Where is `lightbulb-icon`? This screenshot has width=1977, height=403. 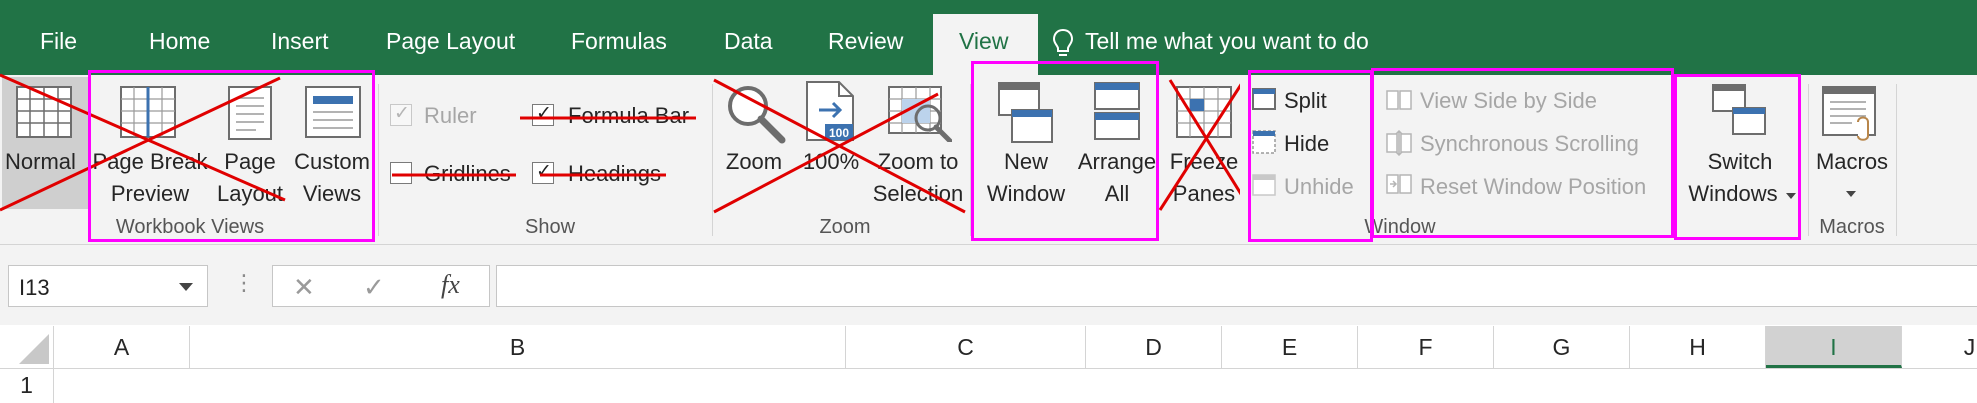
lightbulb-icon is located at coordinates (1063, 42).